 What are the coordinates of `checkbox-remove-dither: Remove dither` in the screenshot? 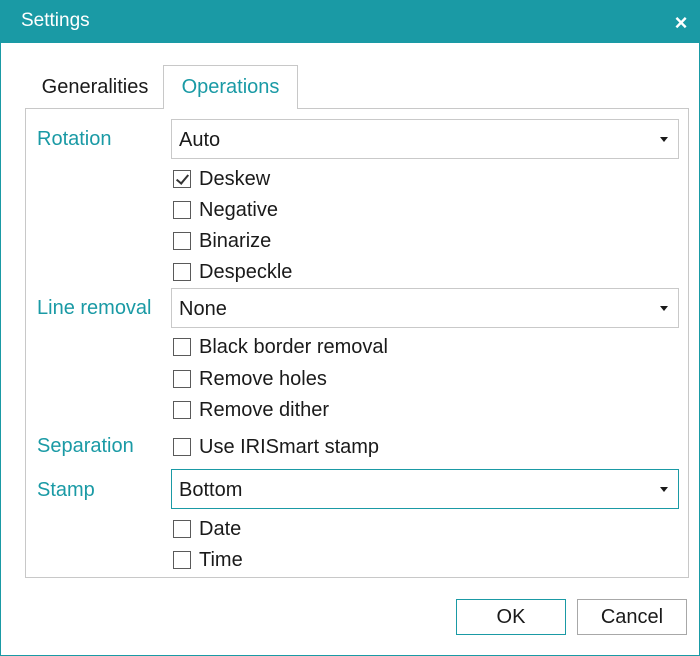 It's located at (251, 410).